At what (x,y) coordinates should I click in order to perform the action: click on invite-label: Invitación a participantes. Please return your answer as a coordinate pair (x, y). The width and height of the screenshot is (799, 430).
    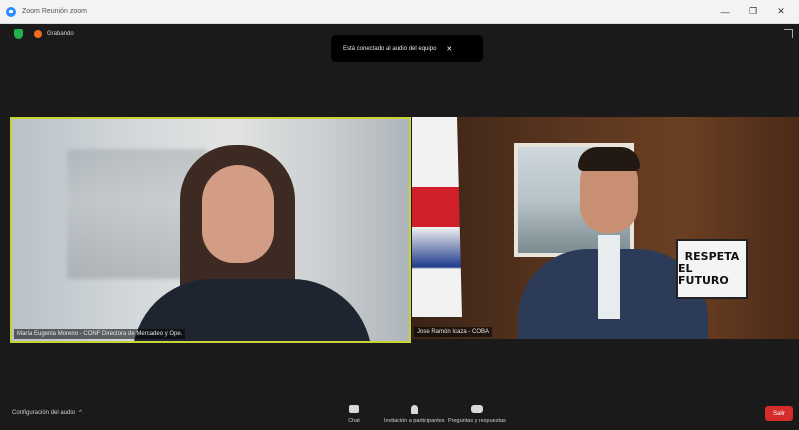
    Looking at the image, I should click on (414, 421).